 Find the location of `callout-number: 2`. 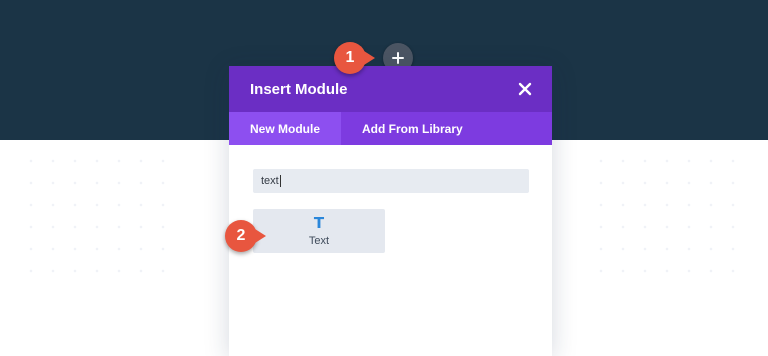

callout-number: 2 is located at coordinates (241, 235).